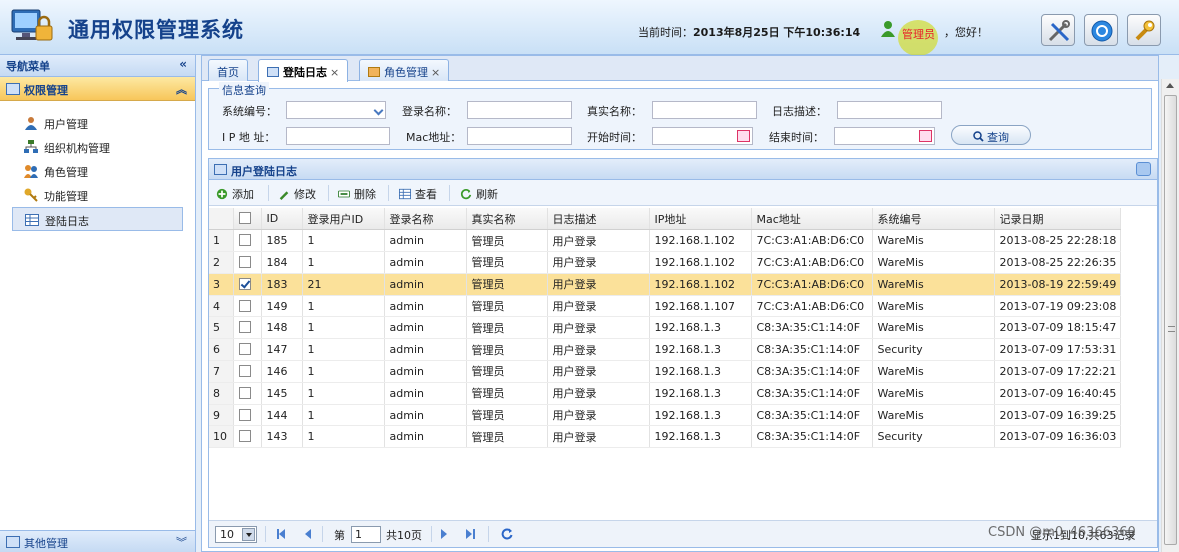 The image size is (1179, 552). Describe the element at coordinates (97, 219) in the screenshot. I see `sidebar-item-login-log: 登陆日志` at that location.